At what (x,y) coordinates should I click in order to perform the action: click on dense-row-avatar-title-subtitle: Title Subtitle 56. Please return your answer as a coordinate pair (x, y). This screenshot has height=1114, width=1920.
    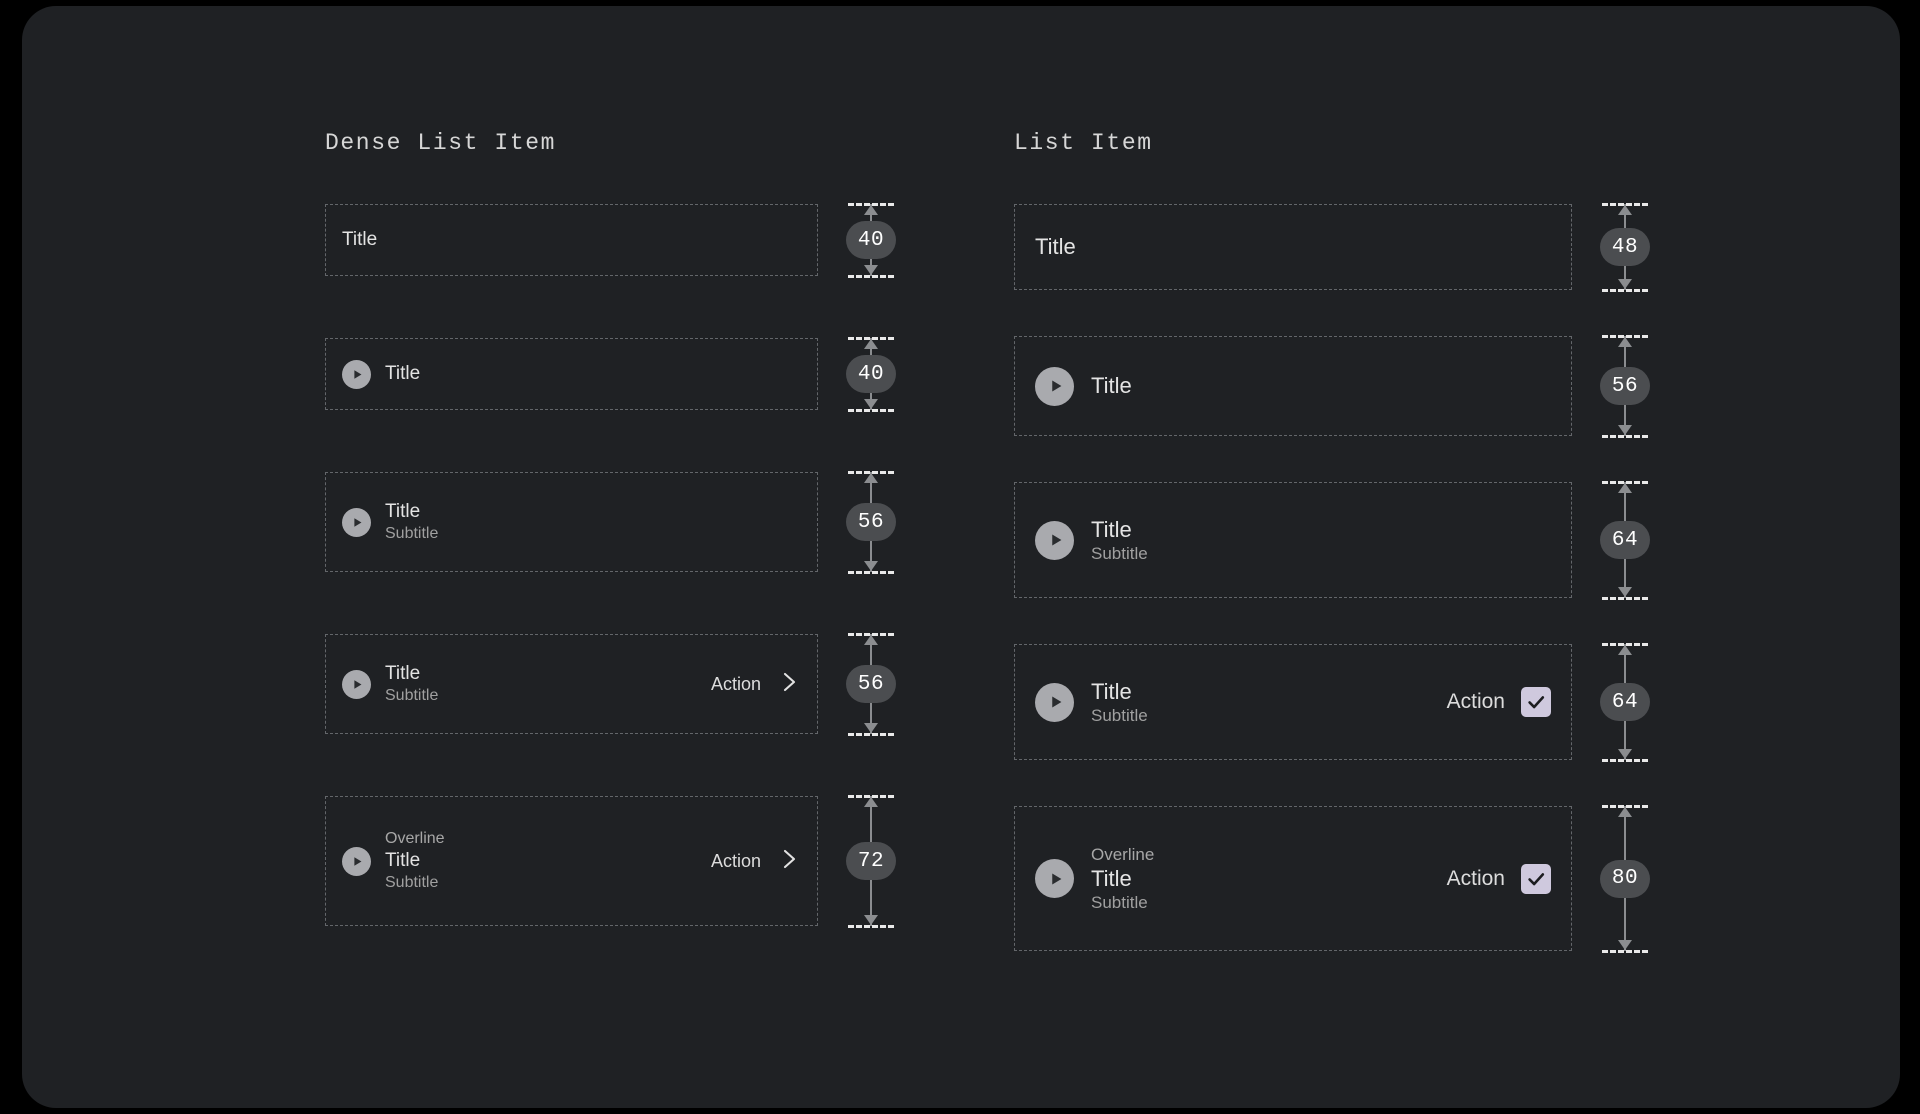
    Looking at the image, I should click on (620, 522).